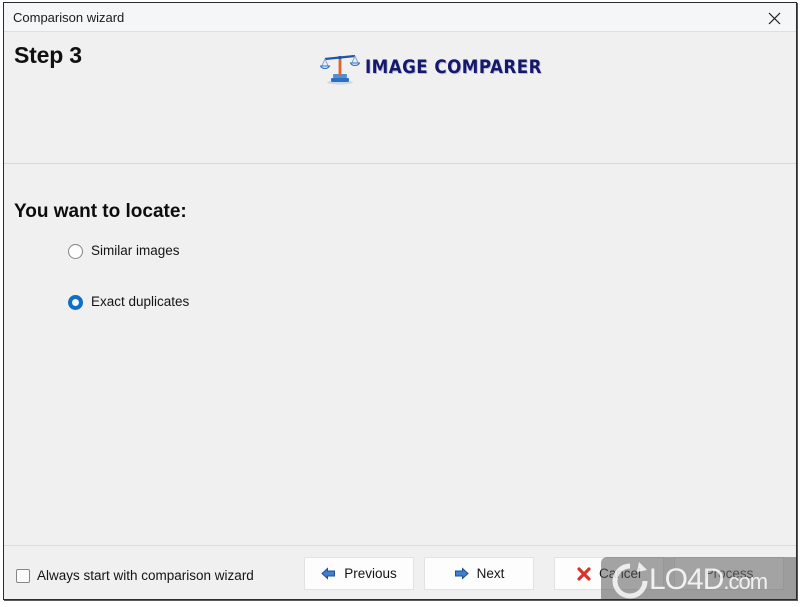  I want to click on always-start-wizard-checkbox: Always start with comparison wizard, so click(135, 576).